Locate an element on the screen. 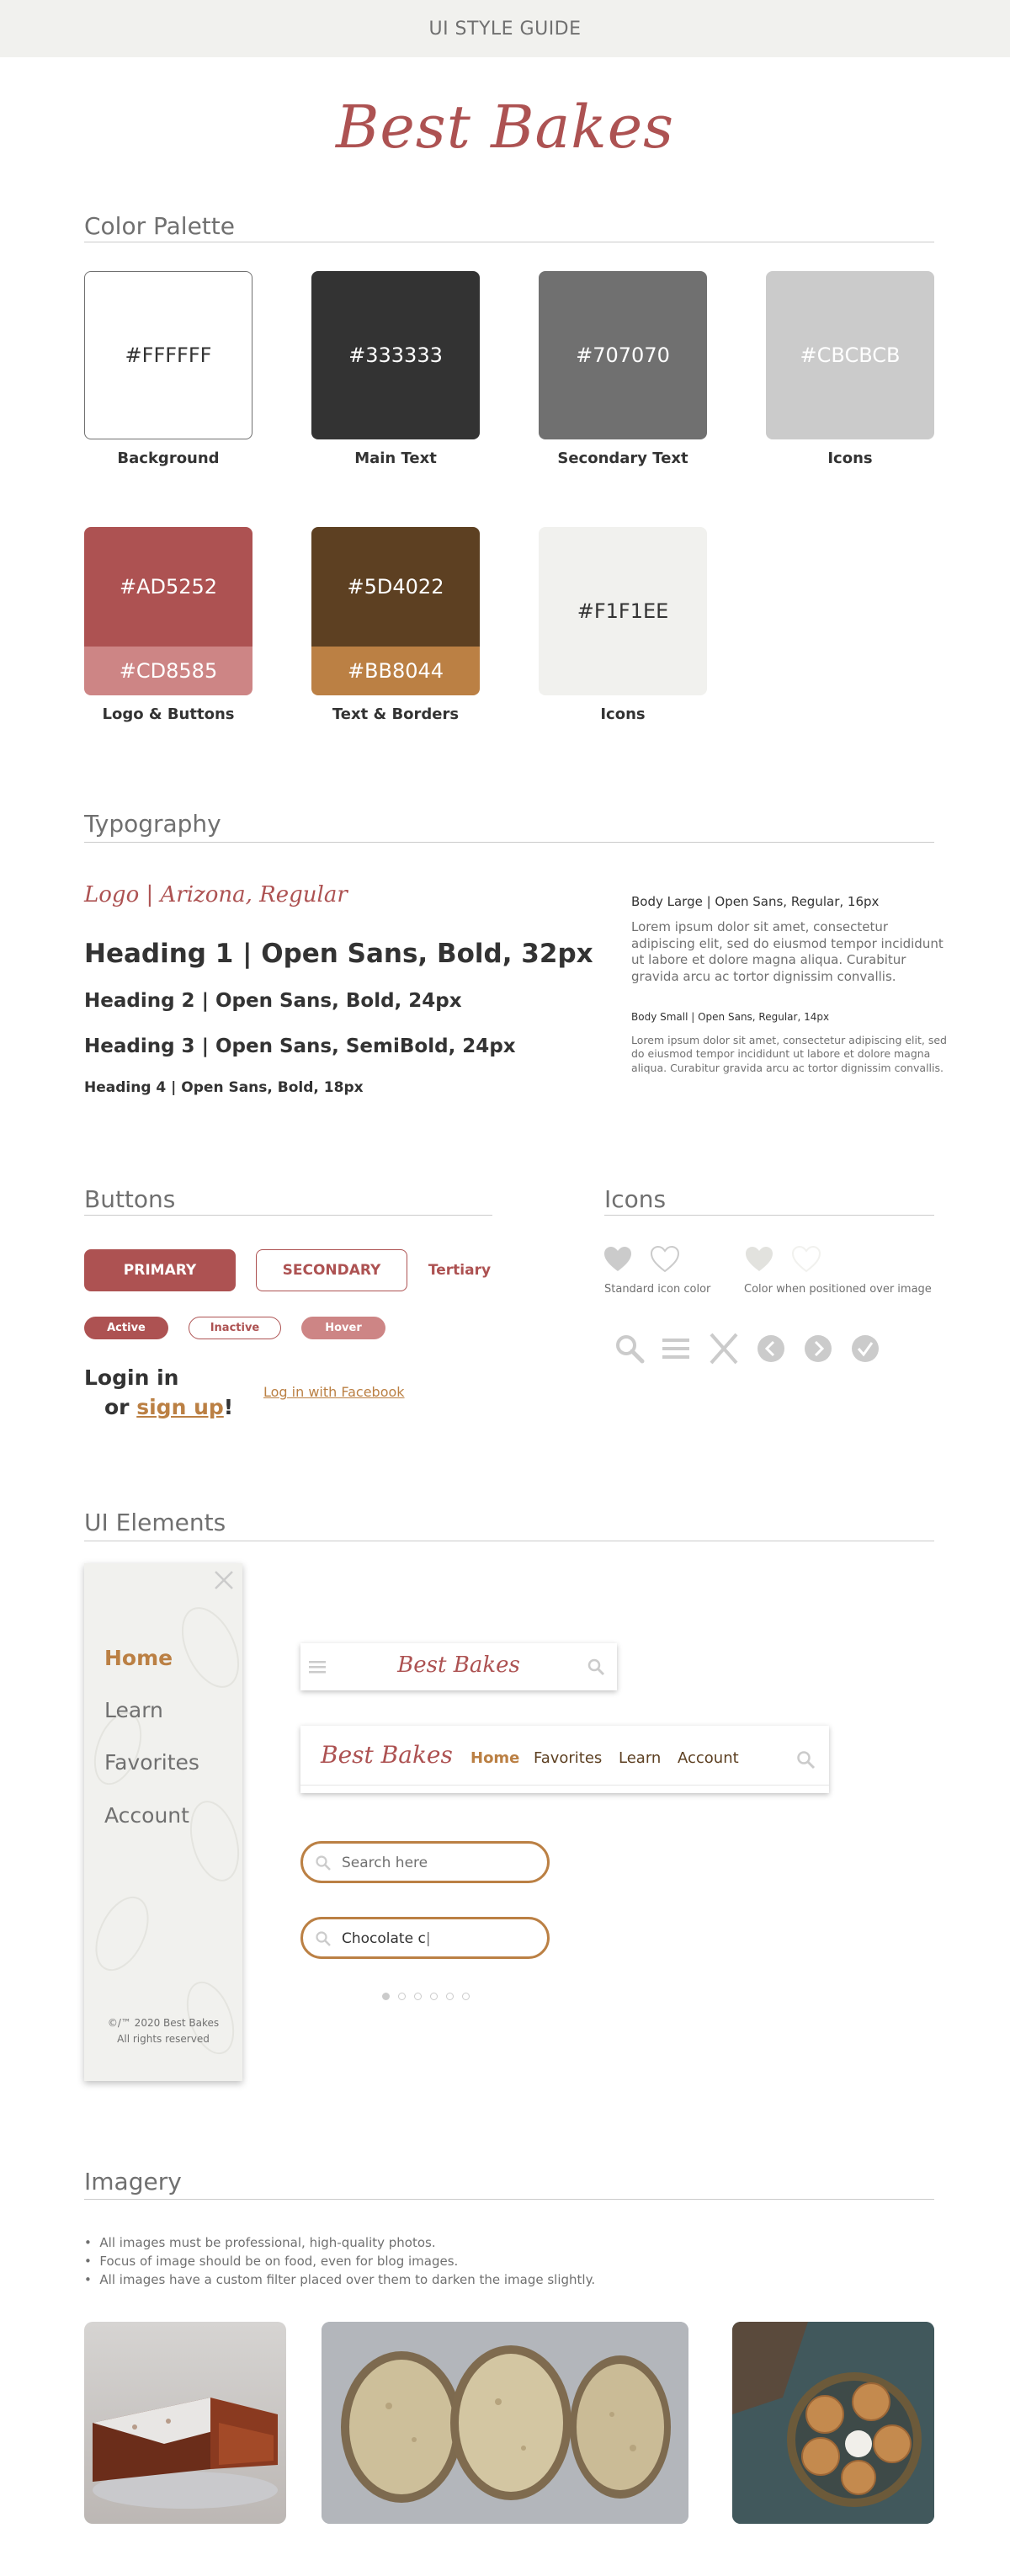 Image resolution: width=1010 pixels, height=2576 pixels. swatch-hex-secondary: #BB8044 is located at coordinates (395, 671).